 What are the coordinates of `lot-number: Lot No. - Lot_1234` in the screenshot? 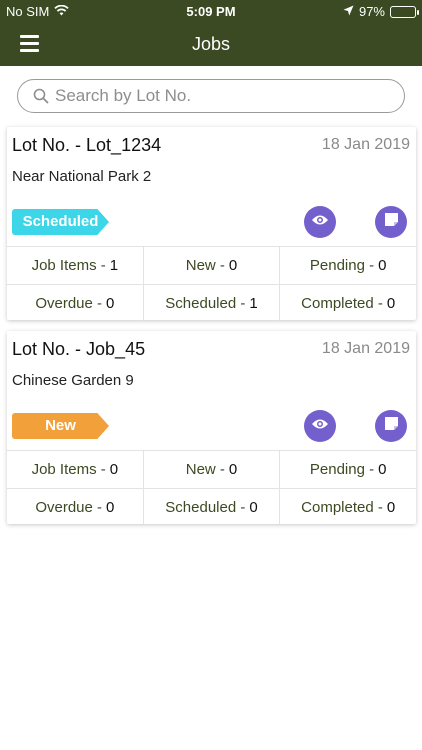 It's located at (87, 145).